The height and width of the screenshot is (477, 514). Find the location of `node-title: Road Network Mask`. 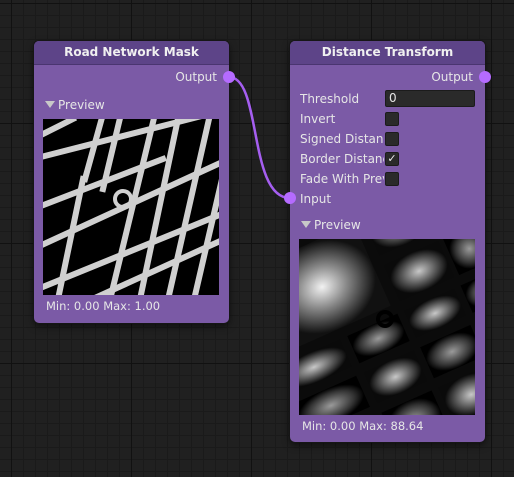

node-title: Road Network Mask is located at coordinates (131, 53).